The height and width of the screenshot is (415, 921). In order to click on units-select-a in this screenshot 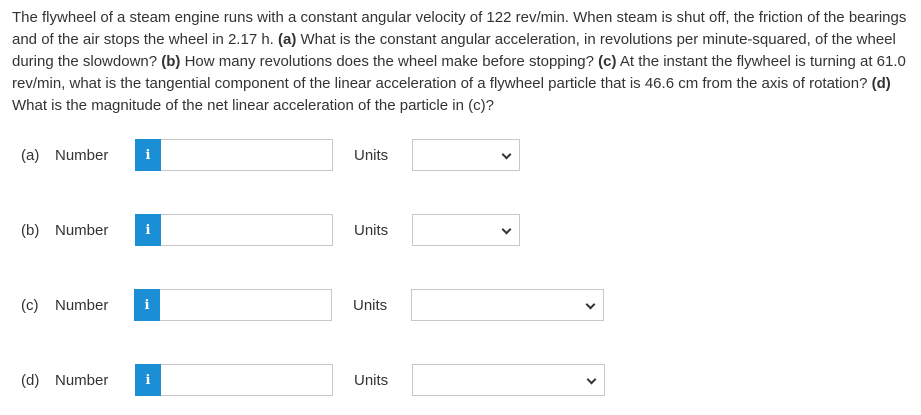, I will do `click(466, 155)`.